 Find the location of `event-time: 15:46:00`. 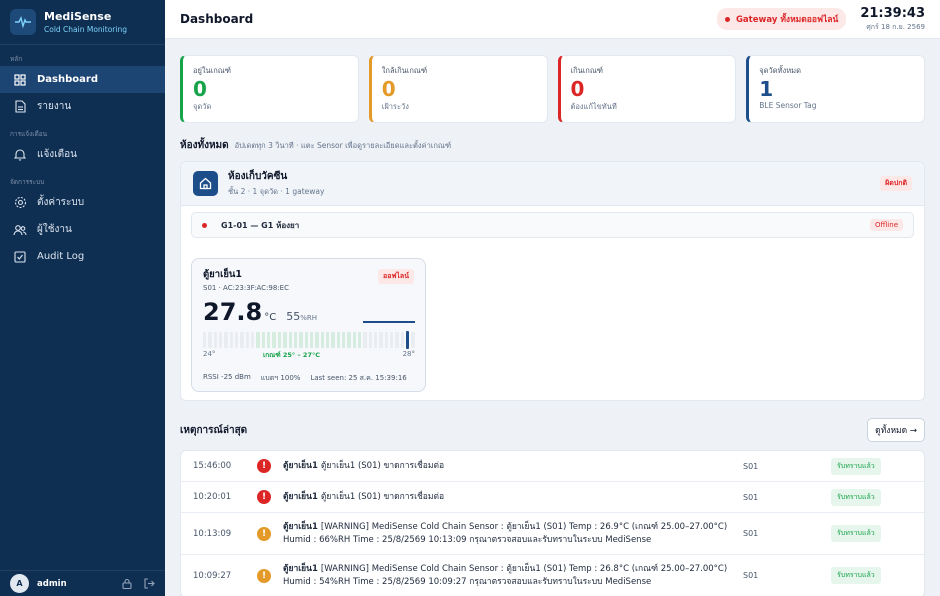

event-time: 15:46:00 is located at coordinates (212, 466).